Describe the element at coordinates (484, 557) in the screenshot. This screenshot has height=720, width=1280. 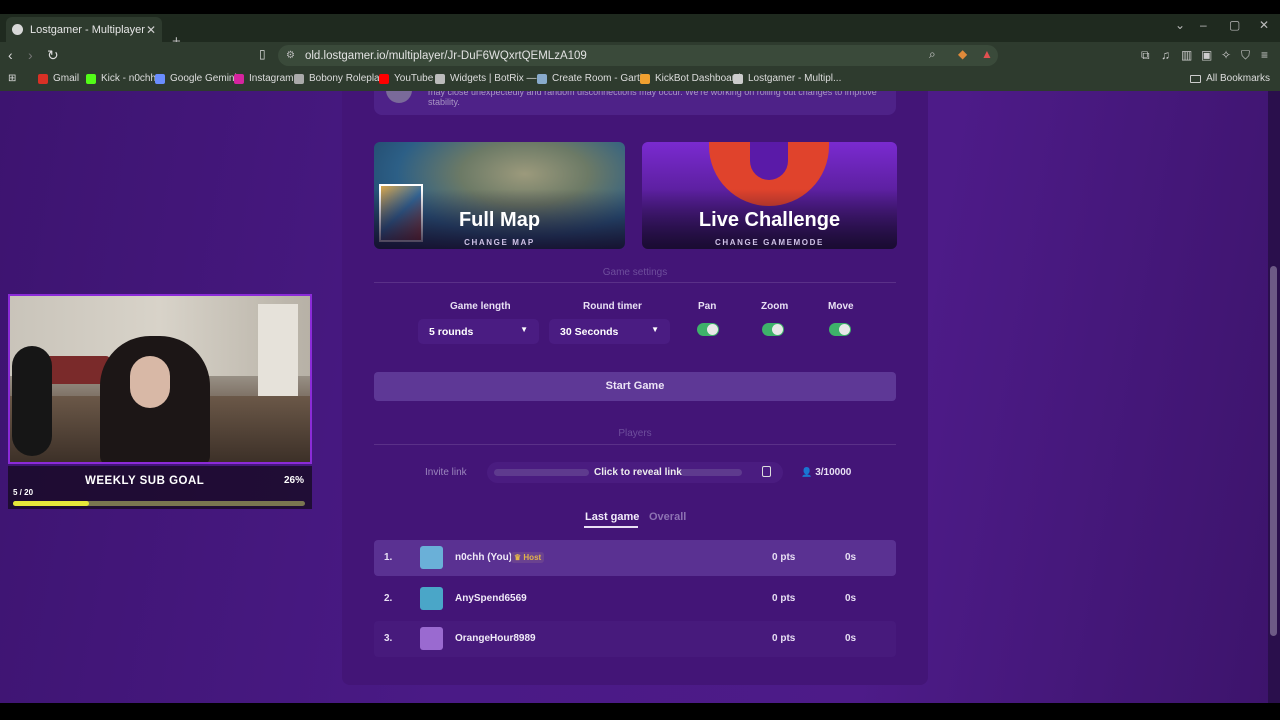
I see `player-name: n0chh (You)` at that location.